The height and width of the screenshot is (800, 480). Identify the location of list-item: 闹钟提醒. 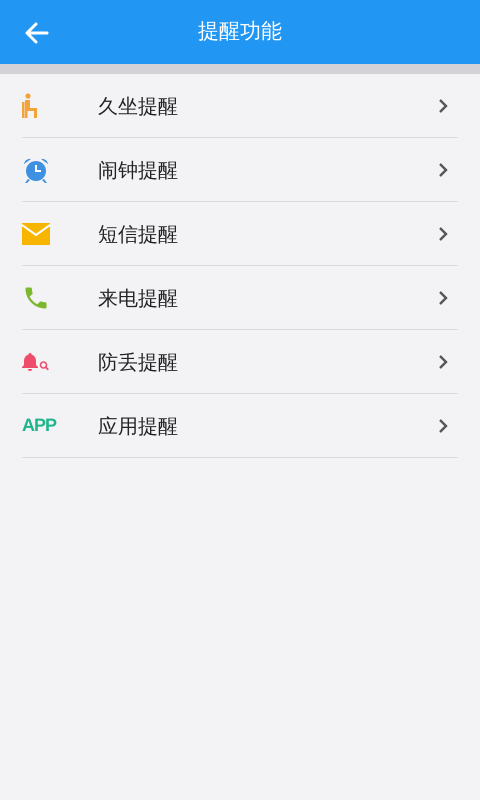
(240, 170).